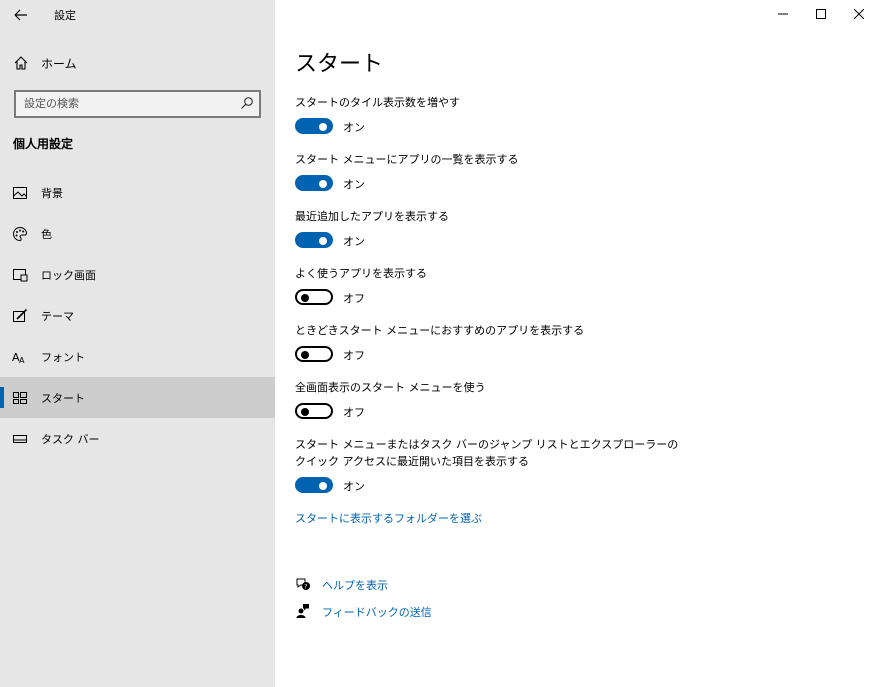 The height and width of the screenshot is (687, 880). What do you see at coordinates (43, 144) in the screenshot?
I see `section-title: 個人用設定` at bounding box center [43, 144].